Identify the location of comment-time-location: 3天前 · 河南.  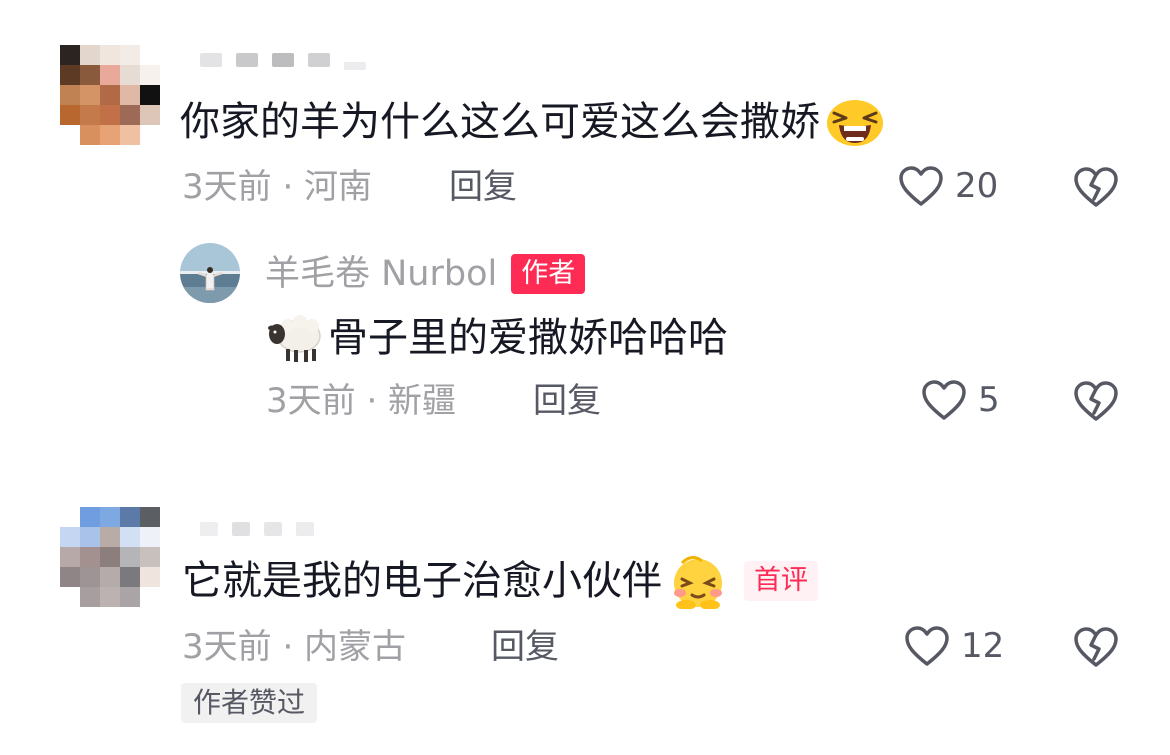
(277, 187).